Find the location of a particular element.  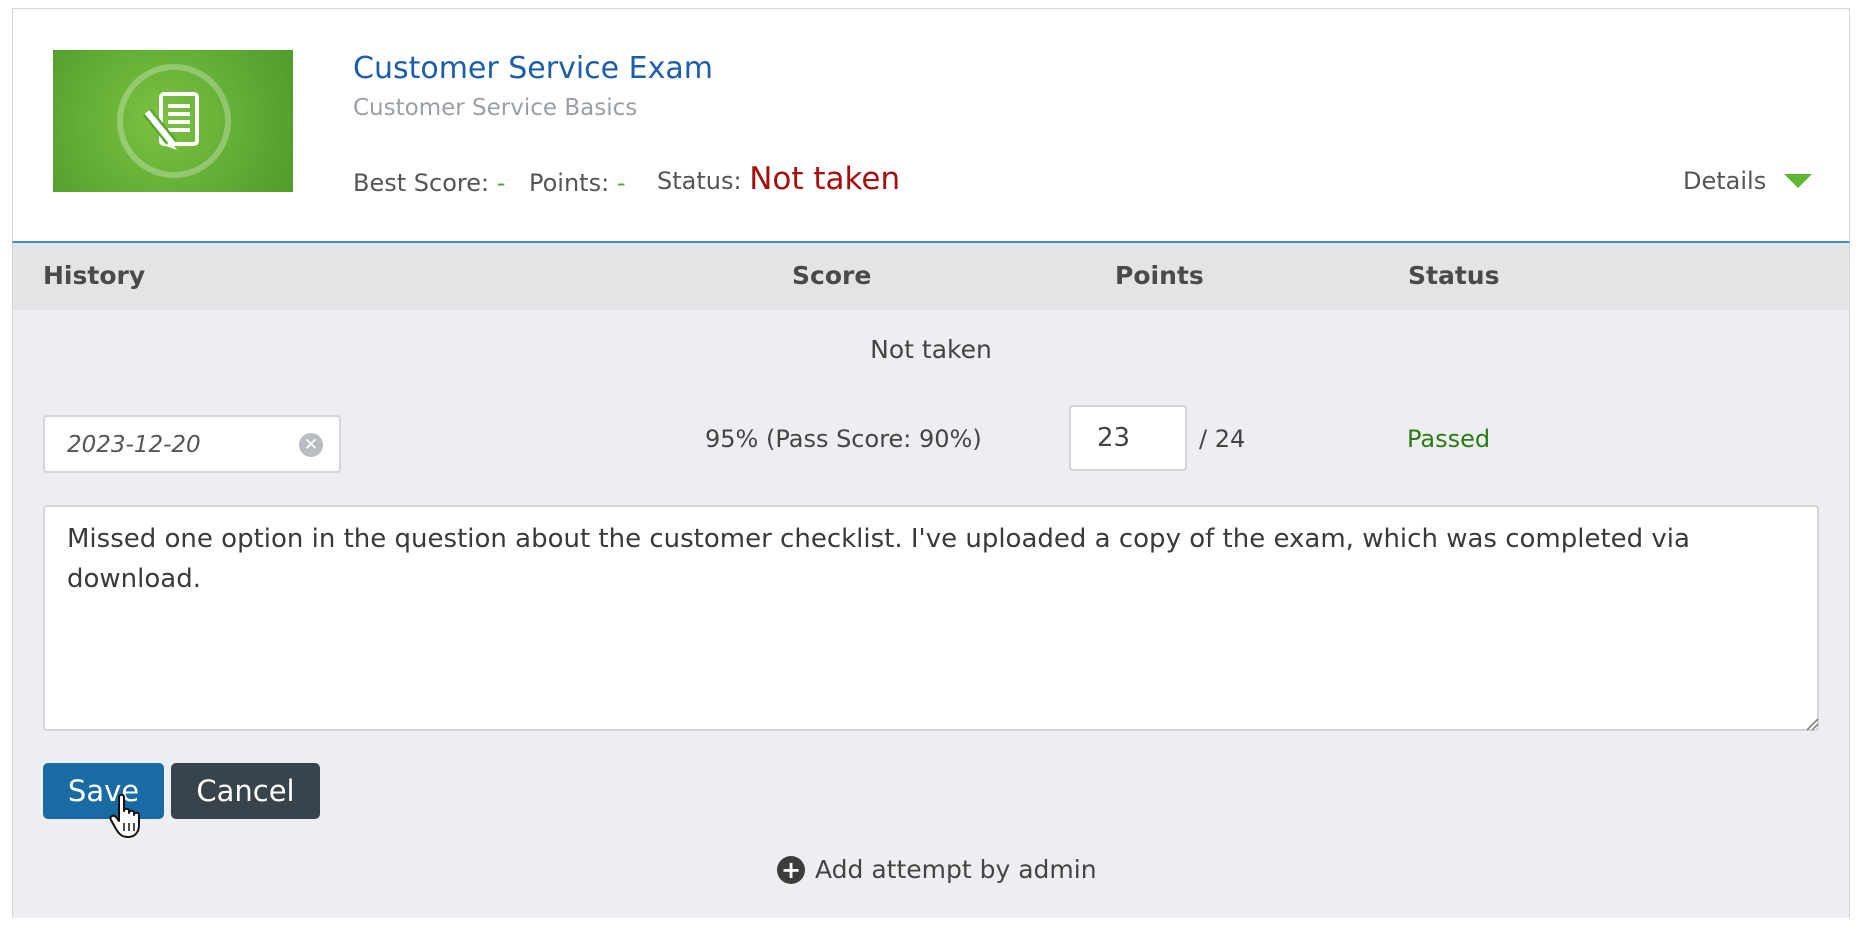

attempt-points-input is located at coordinates (1128, 438).